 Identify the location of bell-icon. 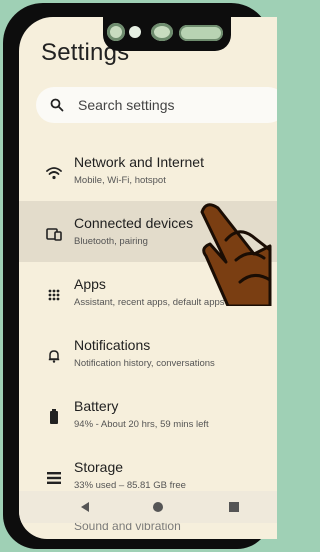
(54, 356).